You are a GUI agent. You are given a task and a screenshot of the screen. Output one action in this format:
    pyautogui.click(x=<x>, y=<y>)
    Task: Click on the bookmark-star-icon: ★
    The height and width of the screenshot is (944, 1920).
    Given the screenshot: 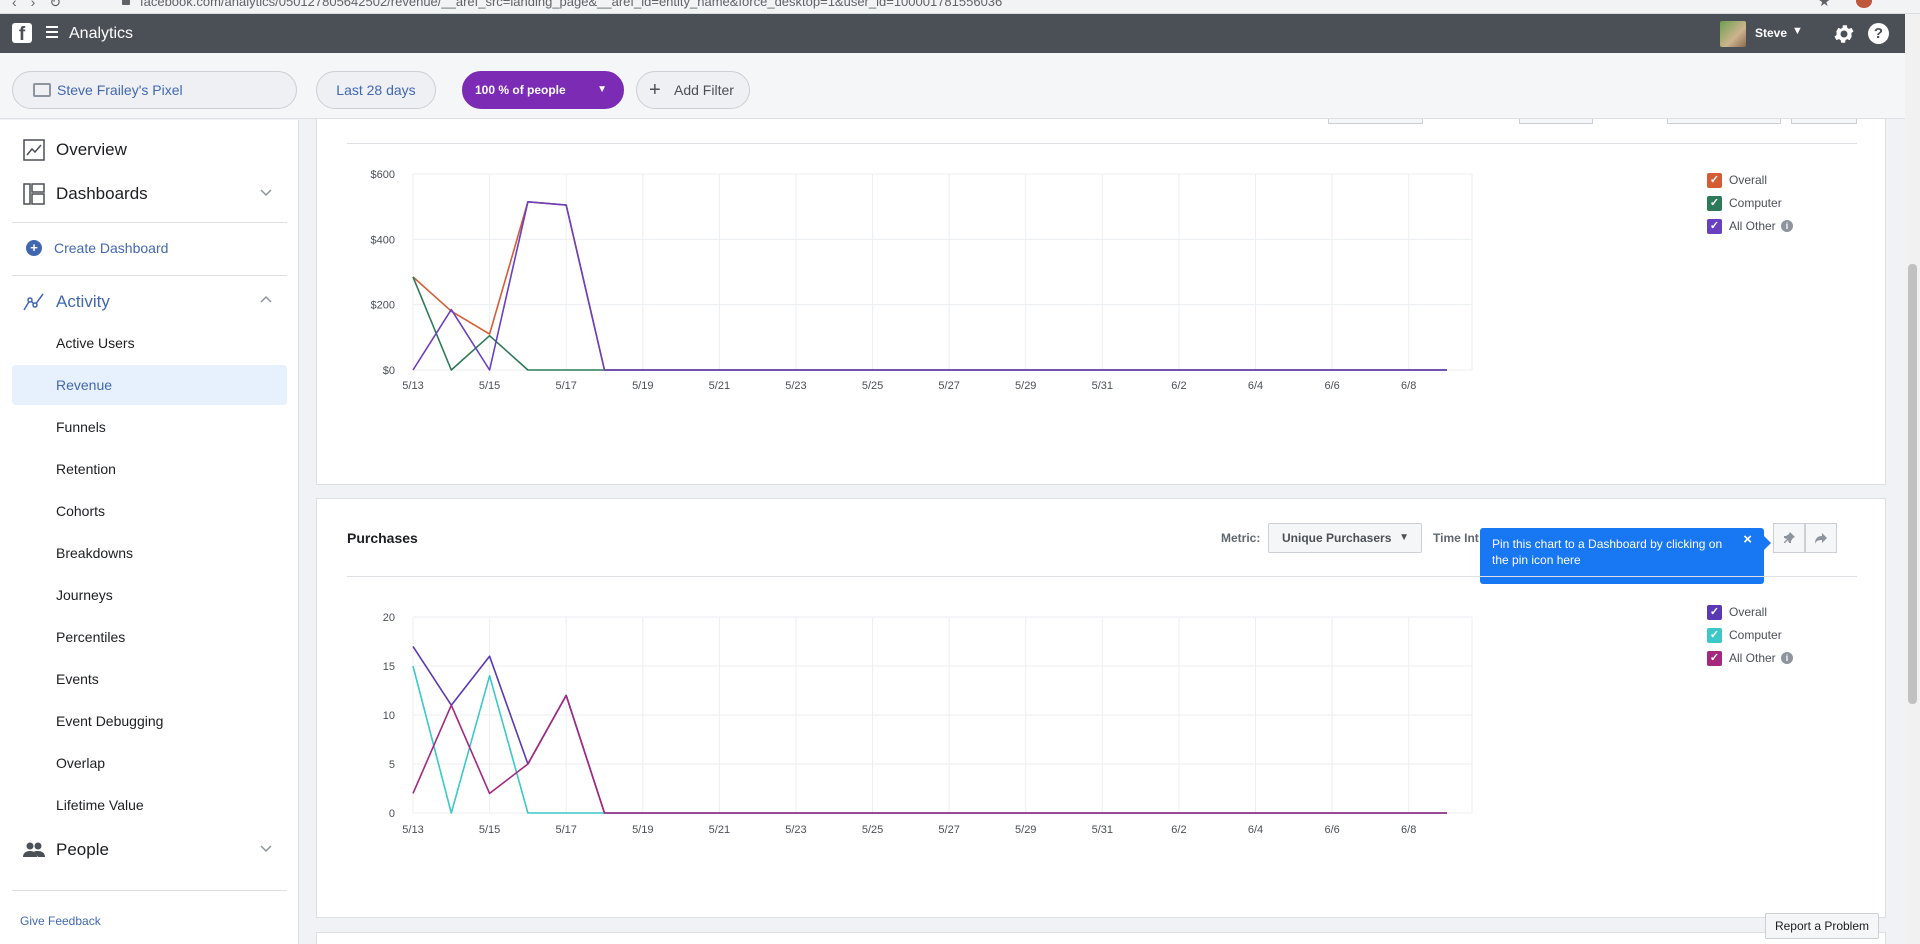 What is the action you would take?
    pyautogui.click(x=1824, y=5)
    